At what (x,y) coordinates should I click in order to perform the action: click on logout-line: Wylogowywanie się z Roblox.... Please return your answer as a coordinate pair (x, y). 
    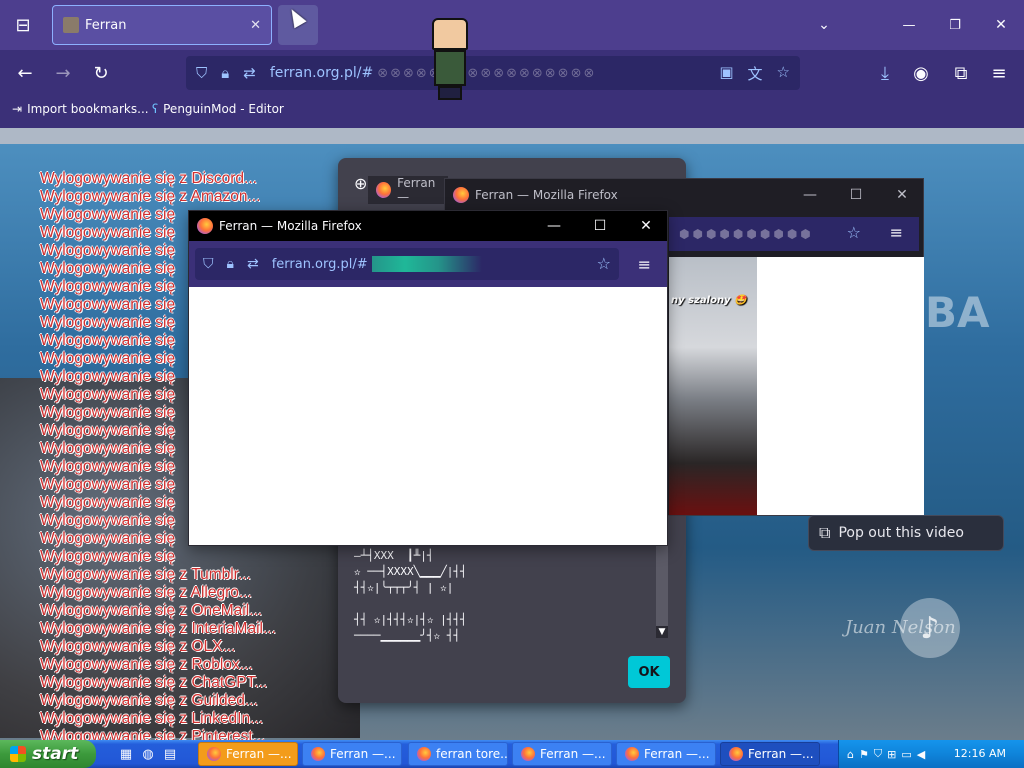
    Looking at the image, I should click on (146, 664).